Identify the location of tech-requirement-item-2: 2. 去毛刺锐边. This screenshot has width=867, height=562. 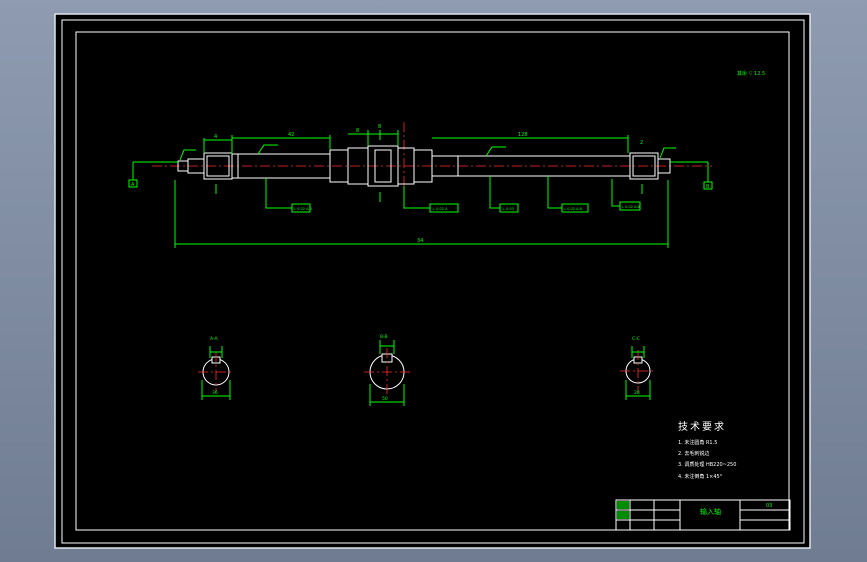
(693, 453).